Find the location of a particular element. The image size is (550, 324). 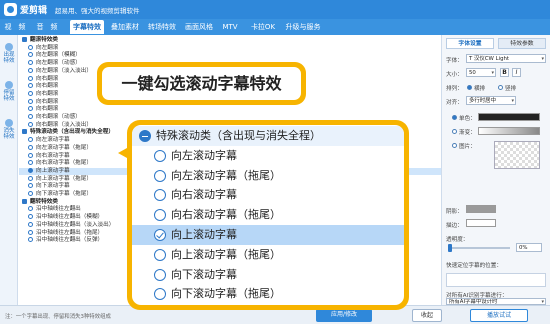

bold-button: B is located at coordinates (504, 72).